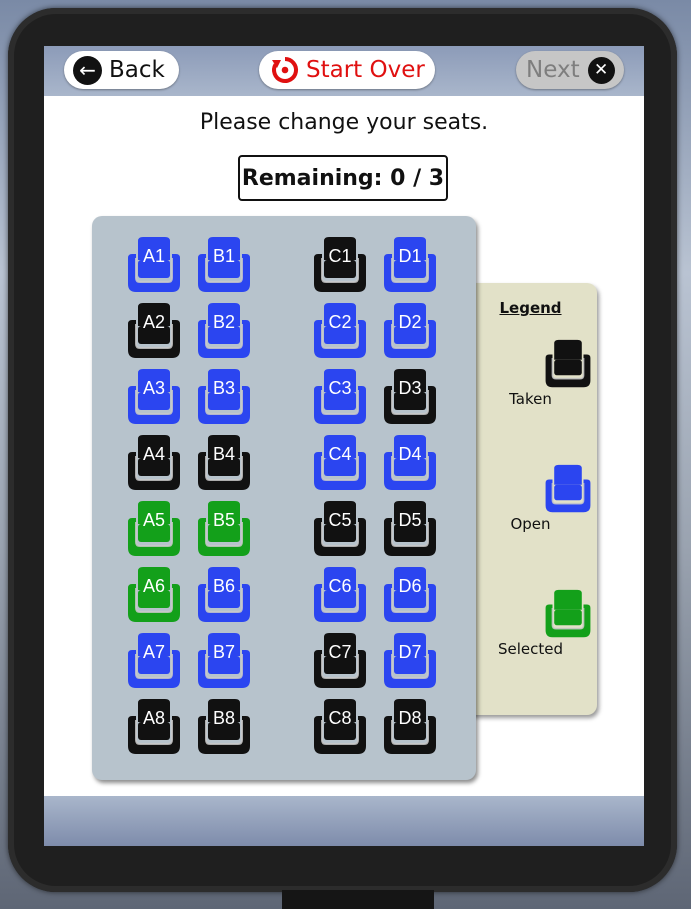 The height and width of the screenshot is (909, 691). Describe the element at coordinates (358, 899) in the screenshot. I see `kiosk-stand` at that location.